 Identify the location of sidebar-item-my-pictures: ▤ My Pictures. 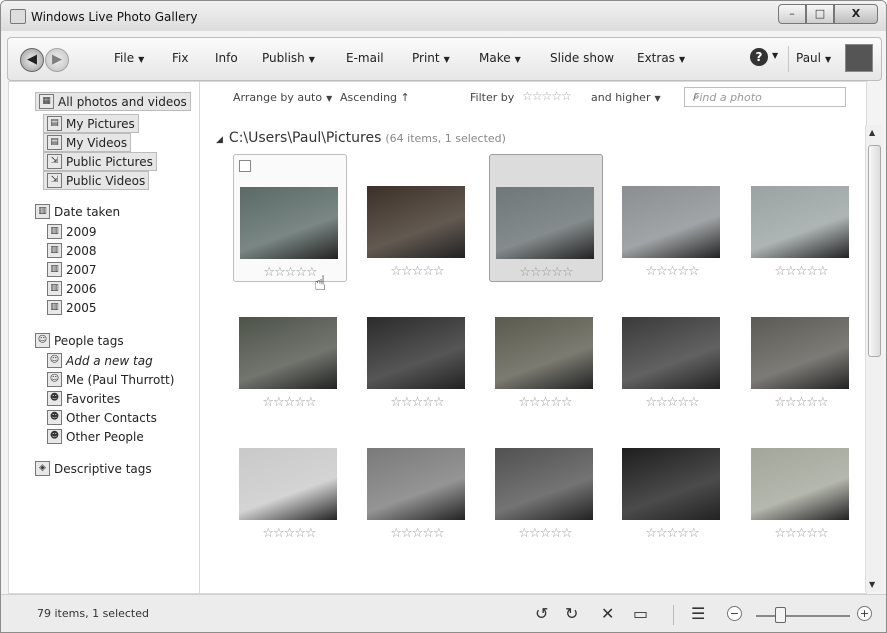
(91, 123).